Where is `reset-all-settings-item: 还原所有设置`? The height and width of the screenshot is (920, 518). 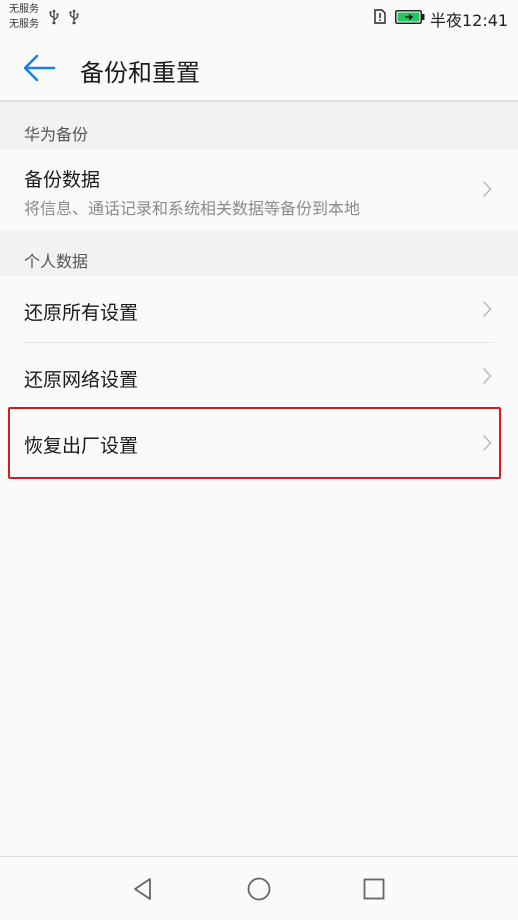 reset-all-settings-item: 还原所有设置 is located at coordinates (259, 309).